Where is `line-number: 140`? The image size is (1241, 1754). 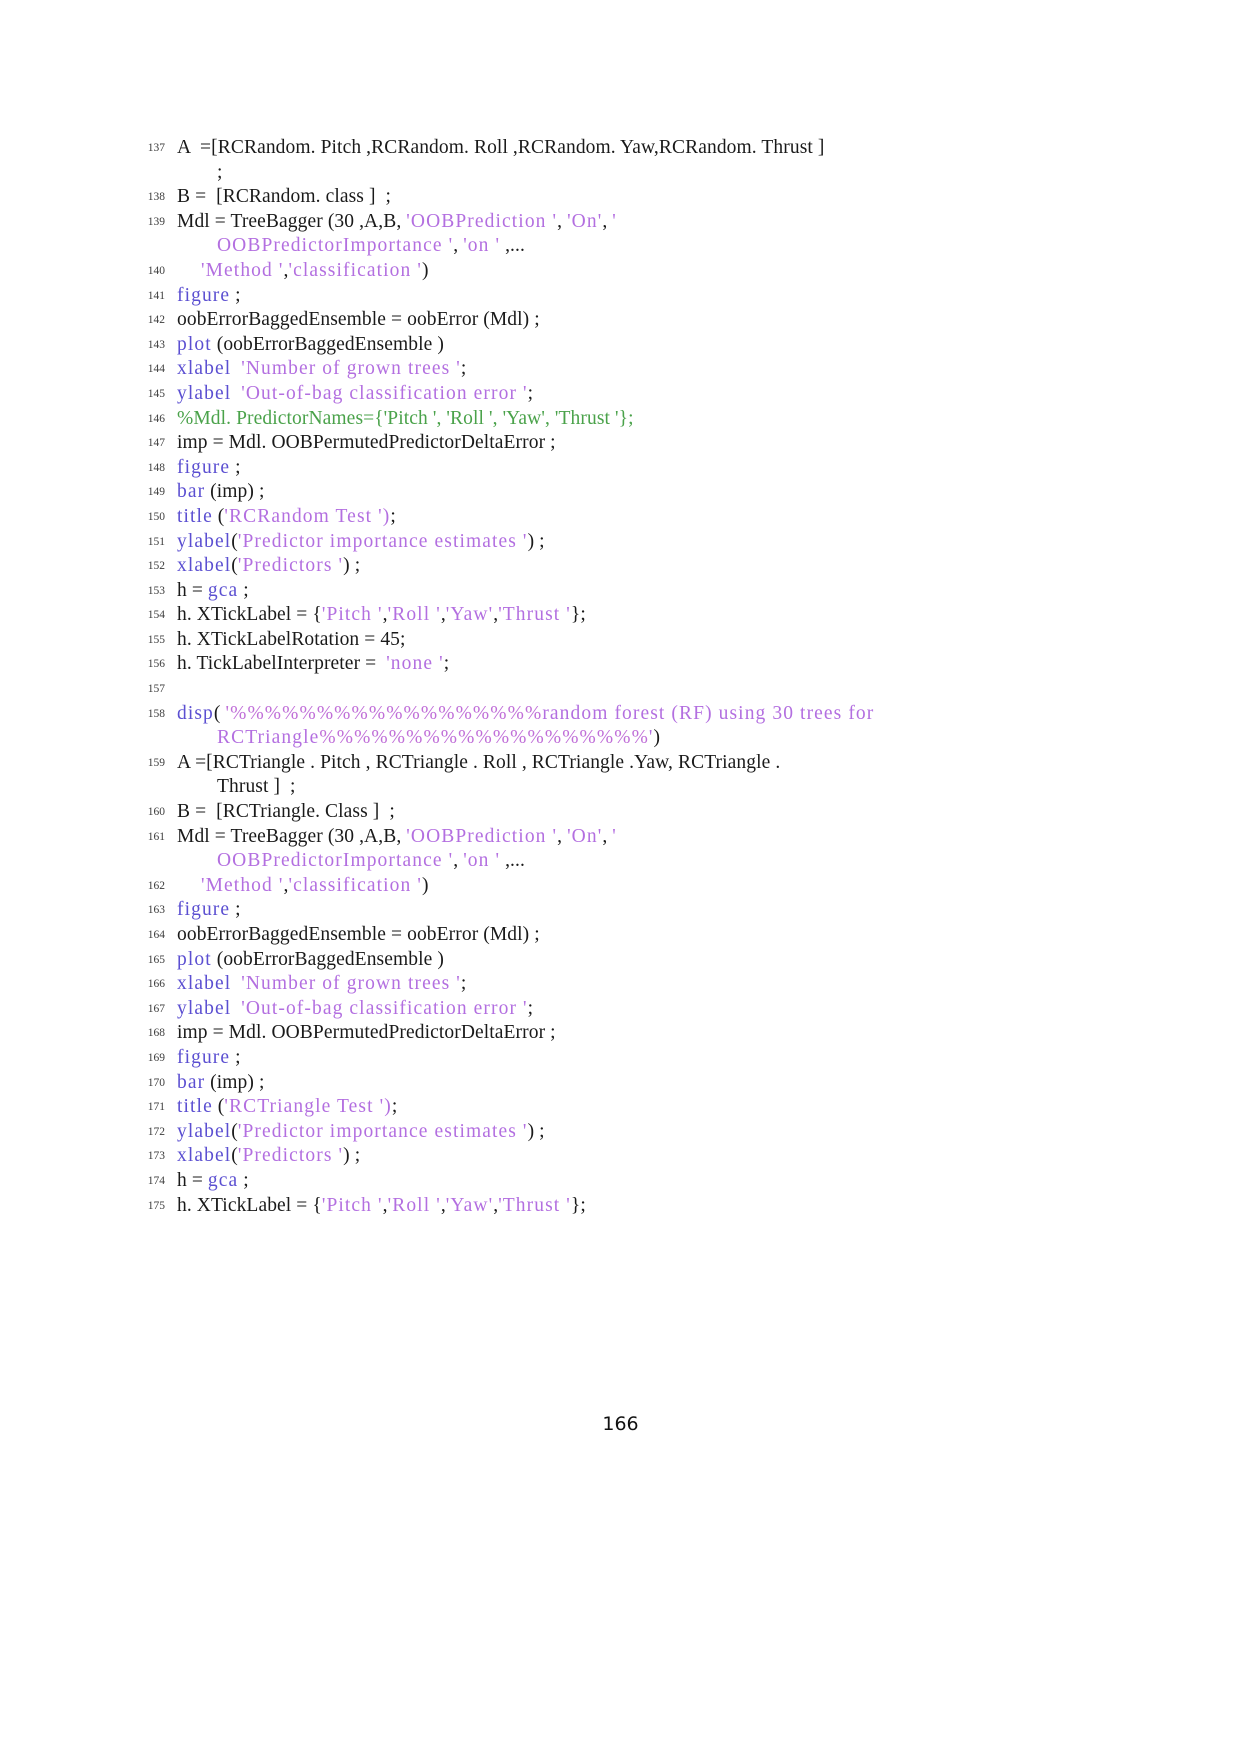
line-number: 140 is located at coordinates (156, 270).